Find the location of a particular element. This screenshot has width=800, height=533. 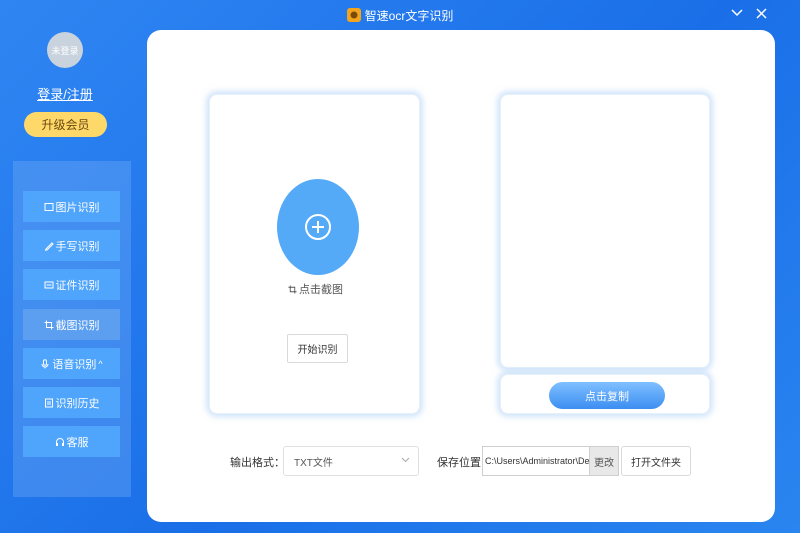

sidebar-item-label: 图片识别 is located at coordinates (77, 207).